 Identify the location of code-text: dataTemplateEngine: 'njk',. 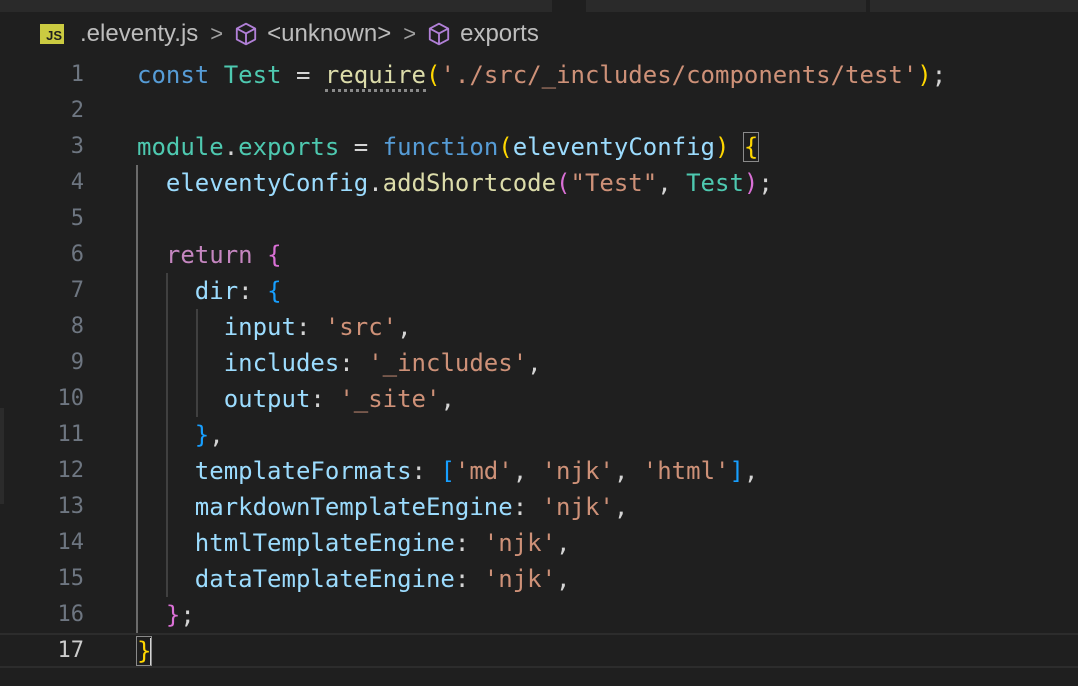
(382, 579).